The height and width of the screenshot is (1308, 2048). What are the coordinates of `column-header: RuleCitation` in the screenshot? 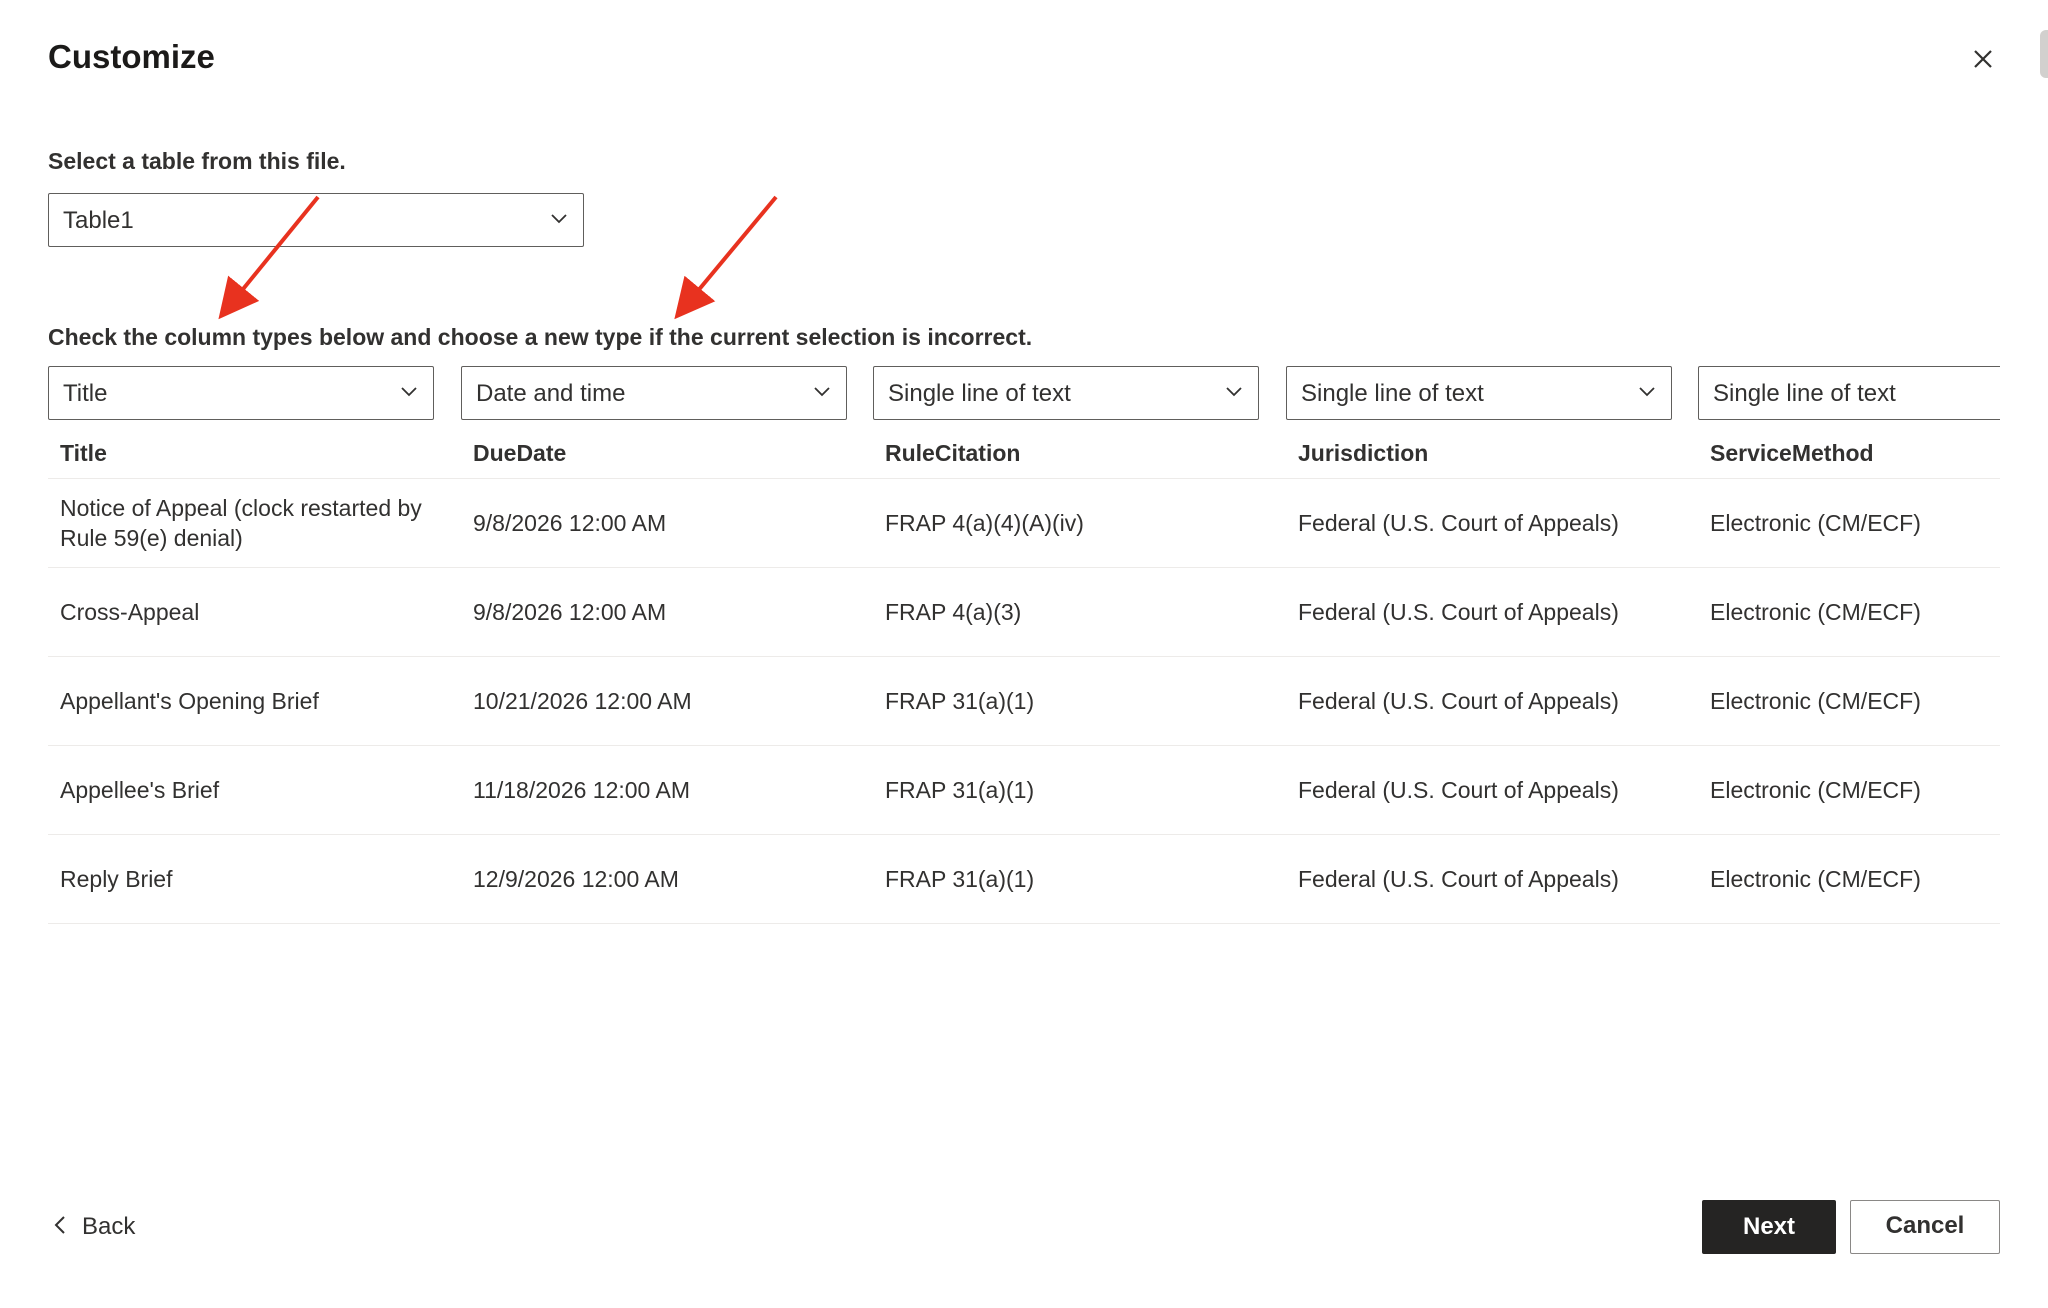 It's located at (1079, 453).